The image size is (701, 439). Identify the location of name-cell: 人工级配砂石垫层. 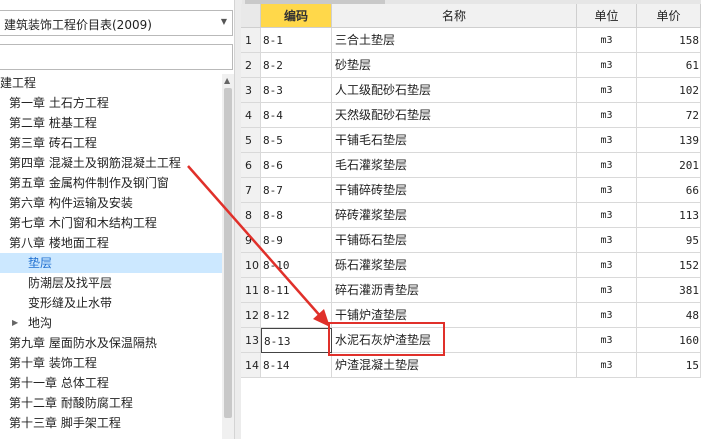
(454, 90).